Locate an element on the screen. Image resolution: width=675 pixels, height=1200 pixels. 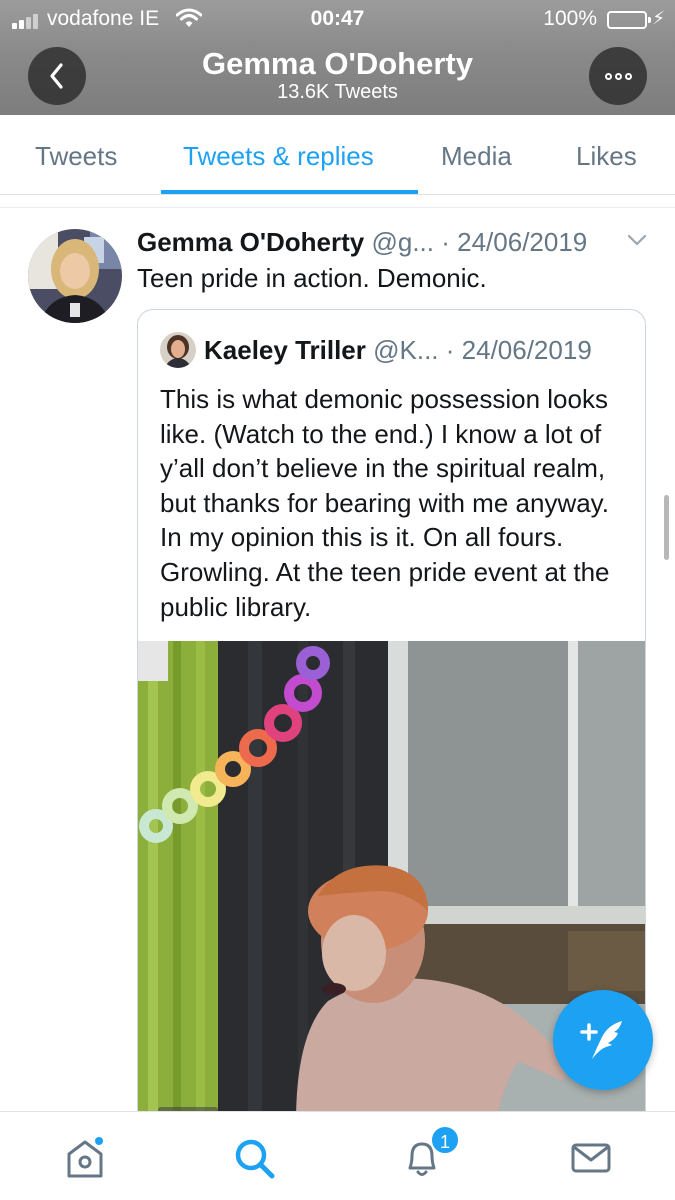
compose-tweet-icon is located at coordinates (601, 1040).